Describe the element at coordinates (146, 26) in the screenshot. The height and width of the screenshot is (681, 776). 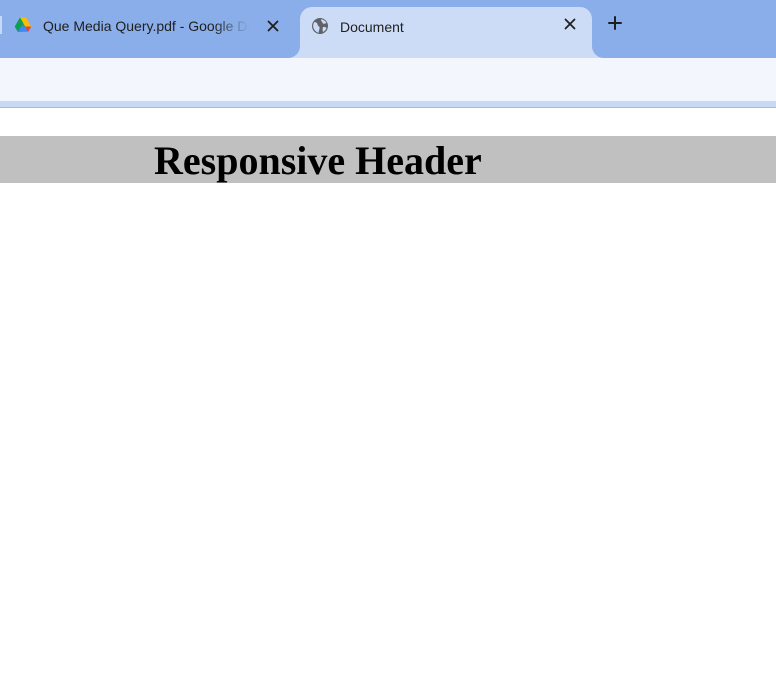
I see `tab-title: Que Media Query.pdf - Google Drive` at that location.